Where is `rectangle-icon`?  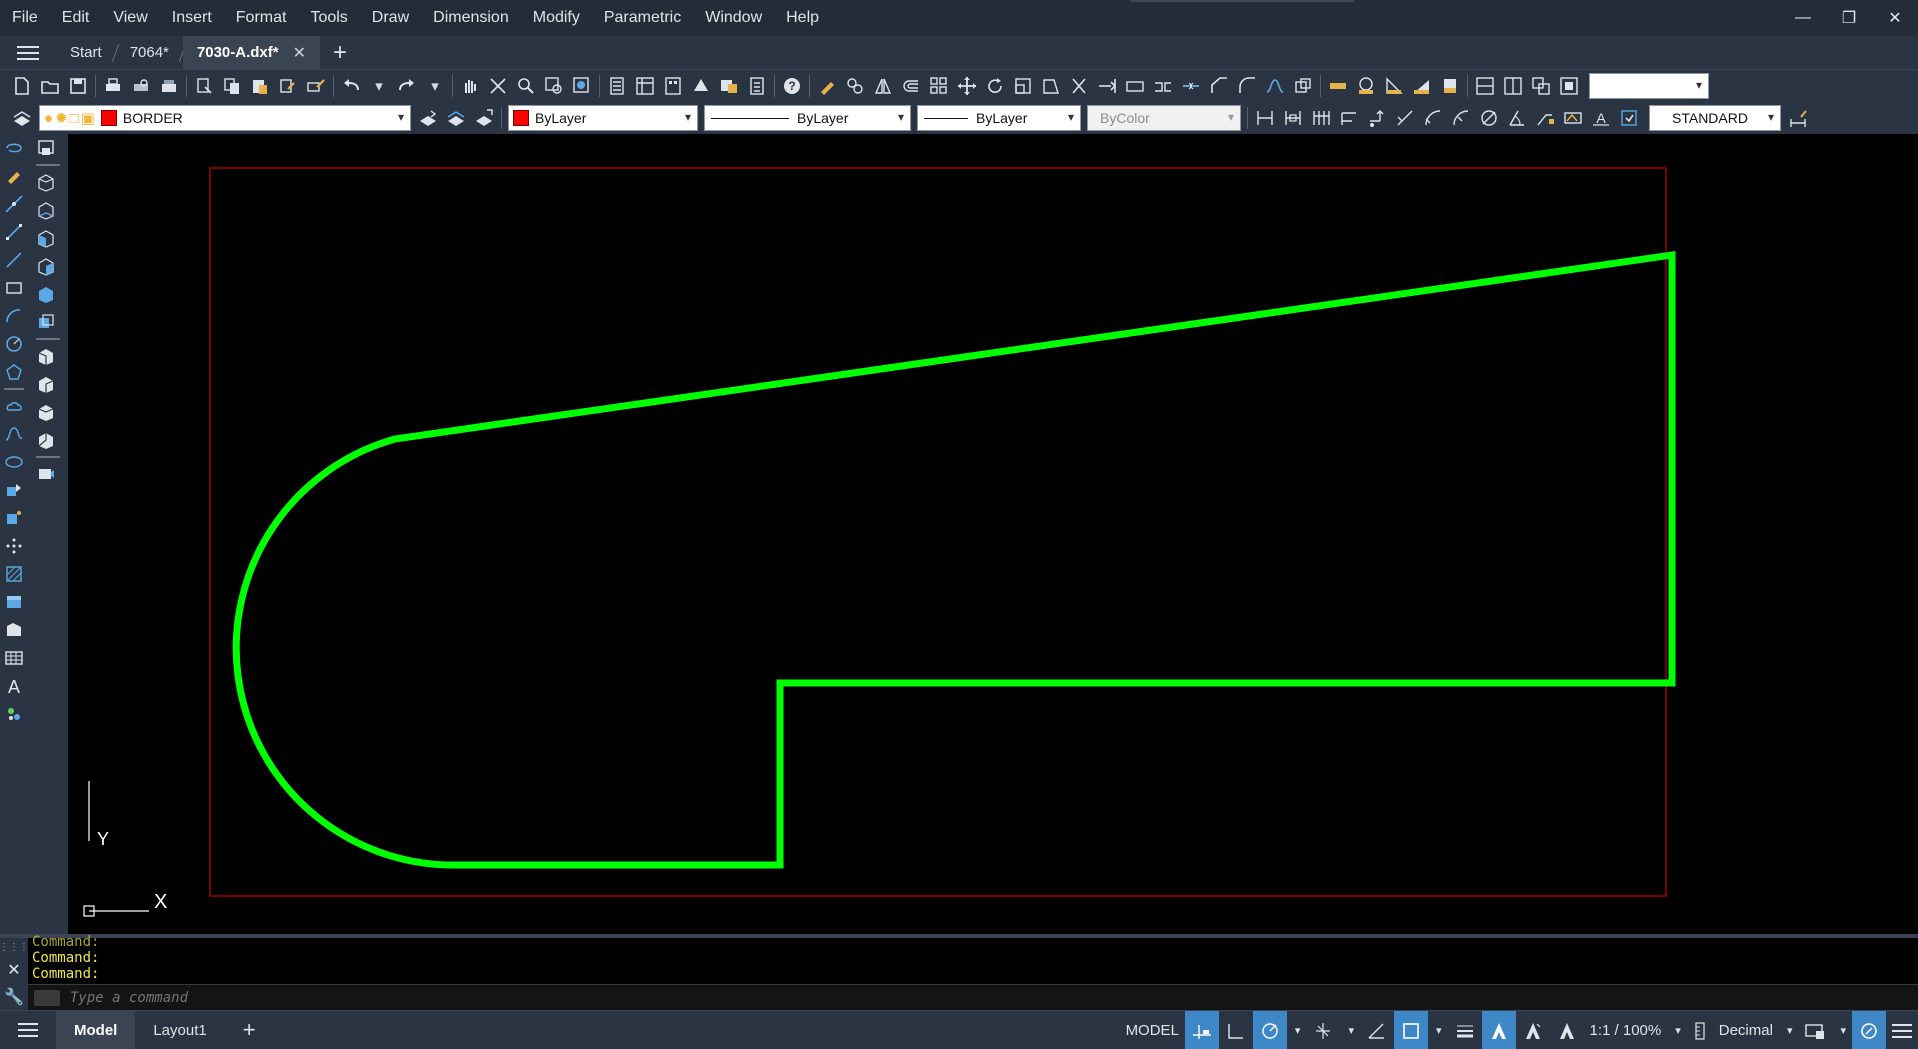
rectangle-icon is located at coordinates (14, 288).